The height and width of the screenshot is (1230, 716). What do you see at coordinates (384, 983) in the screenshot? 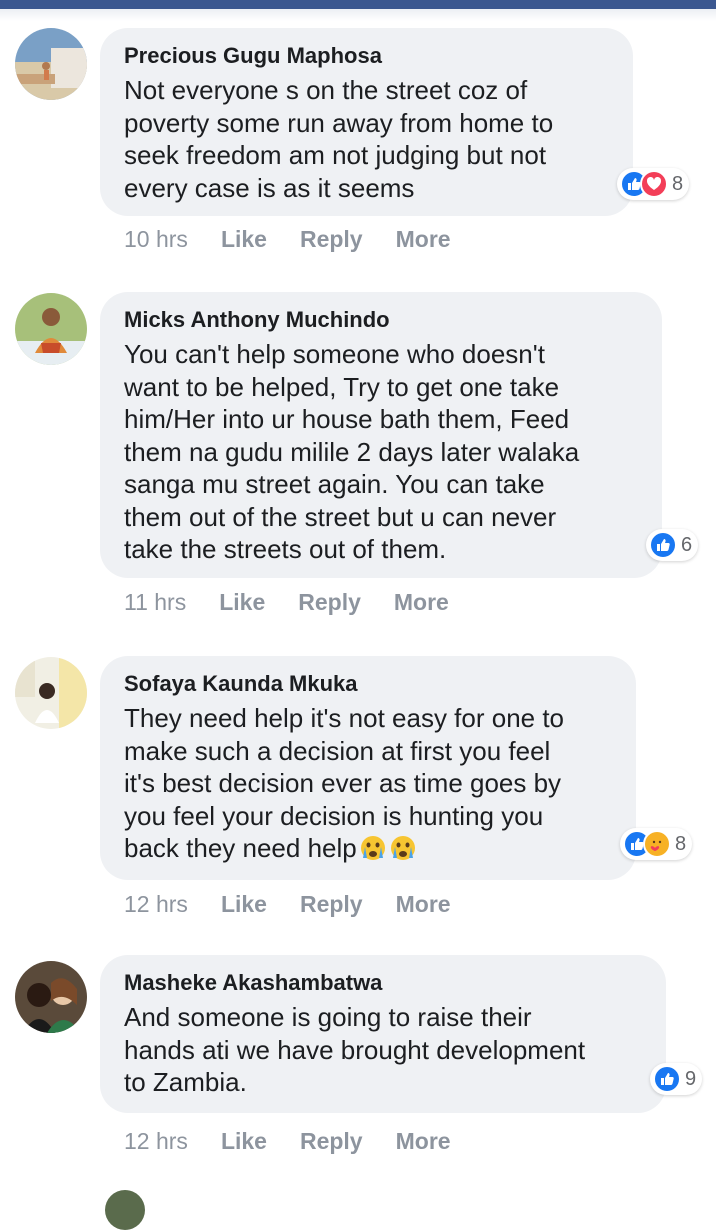
I see `comment-author: Masheke Akashambatwa` at bounding box center [384, 983].